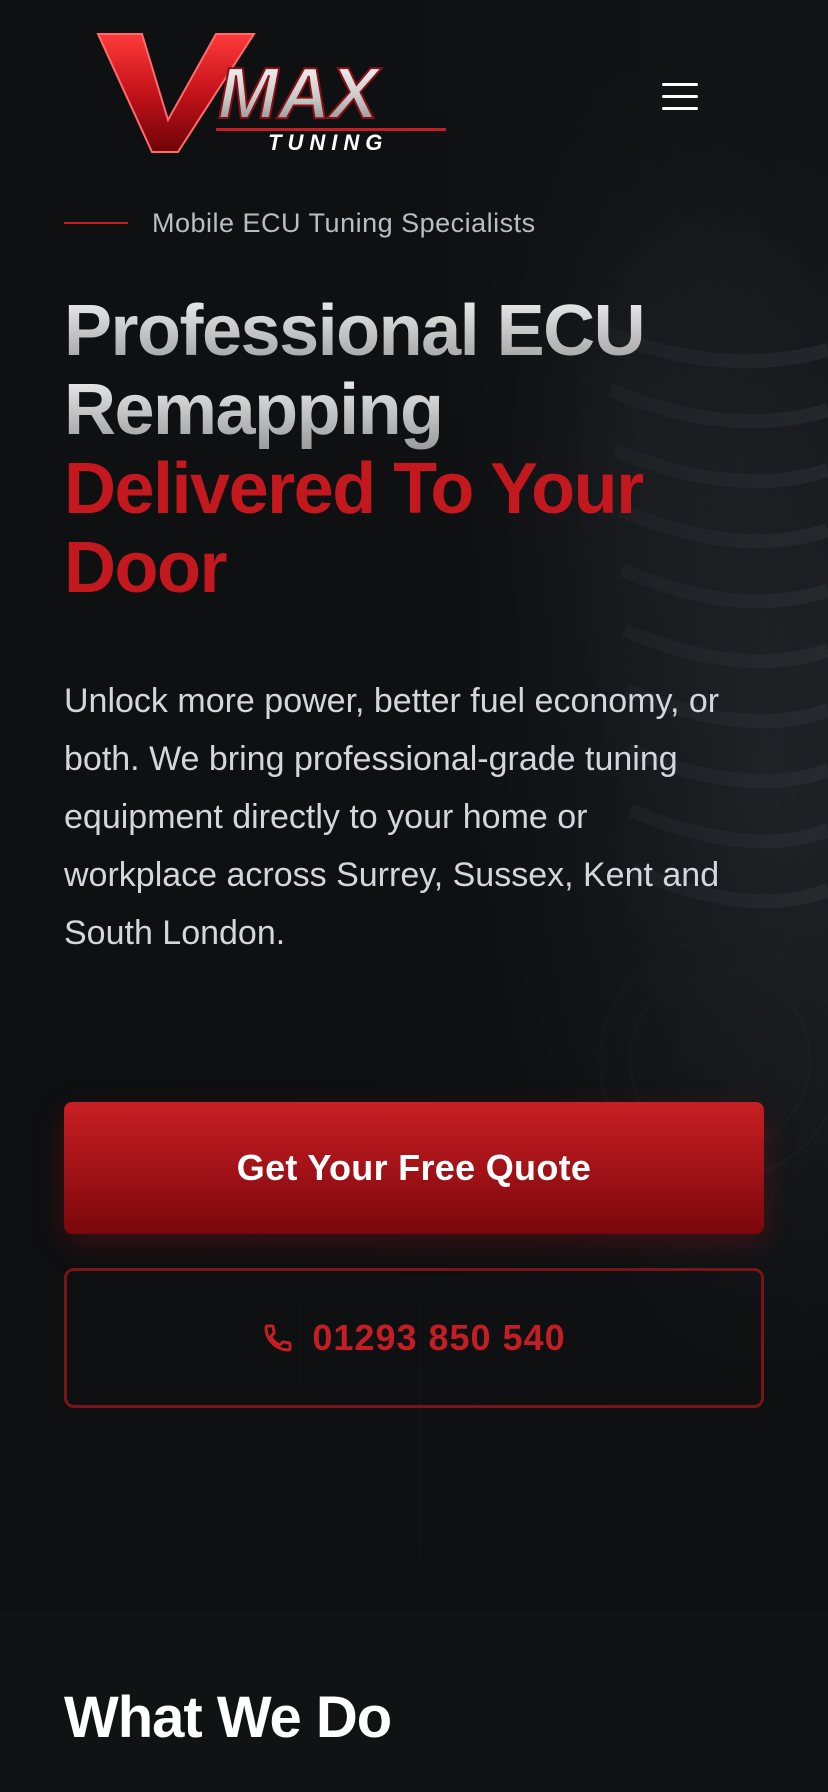 The height and width of the screenshot is (1792, 828). What do you see at coordinates (414, 331) in the screenshot?
I see `headline-line-1: Professional ECU` at bounding box center [414, 331].